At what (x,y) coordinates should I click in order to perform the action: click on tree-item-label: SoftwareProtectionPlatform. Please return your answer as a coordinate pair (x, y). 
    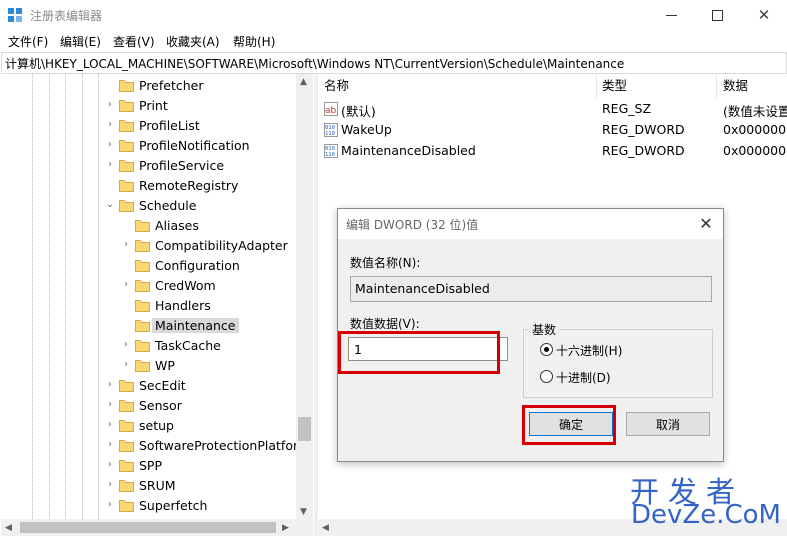
    Looking at the image, I should click on (225, 445).